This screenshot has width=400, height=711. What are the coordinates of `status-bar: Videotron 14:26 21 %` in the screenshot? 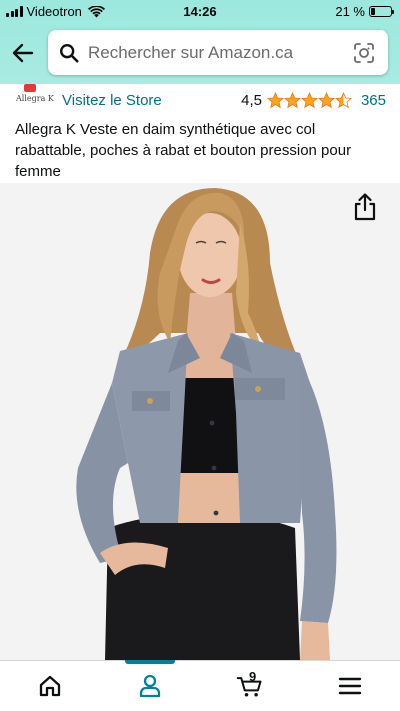 It's located at (200, 11).